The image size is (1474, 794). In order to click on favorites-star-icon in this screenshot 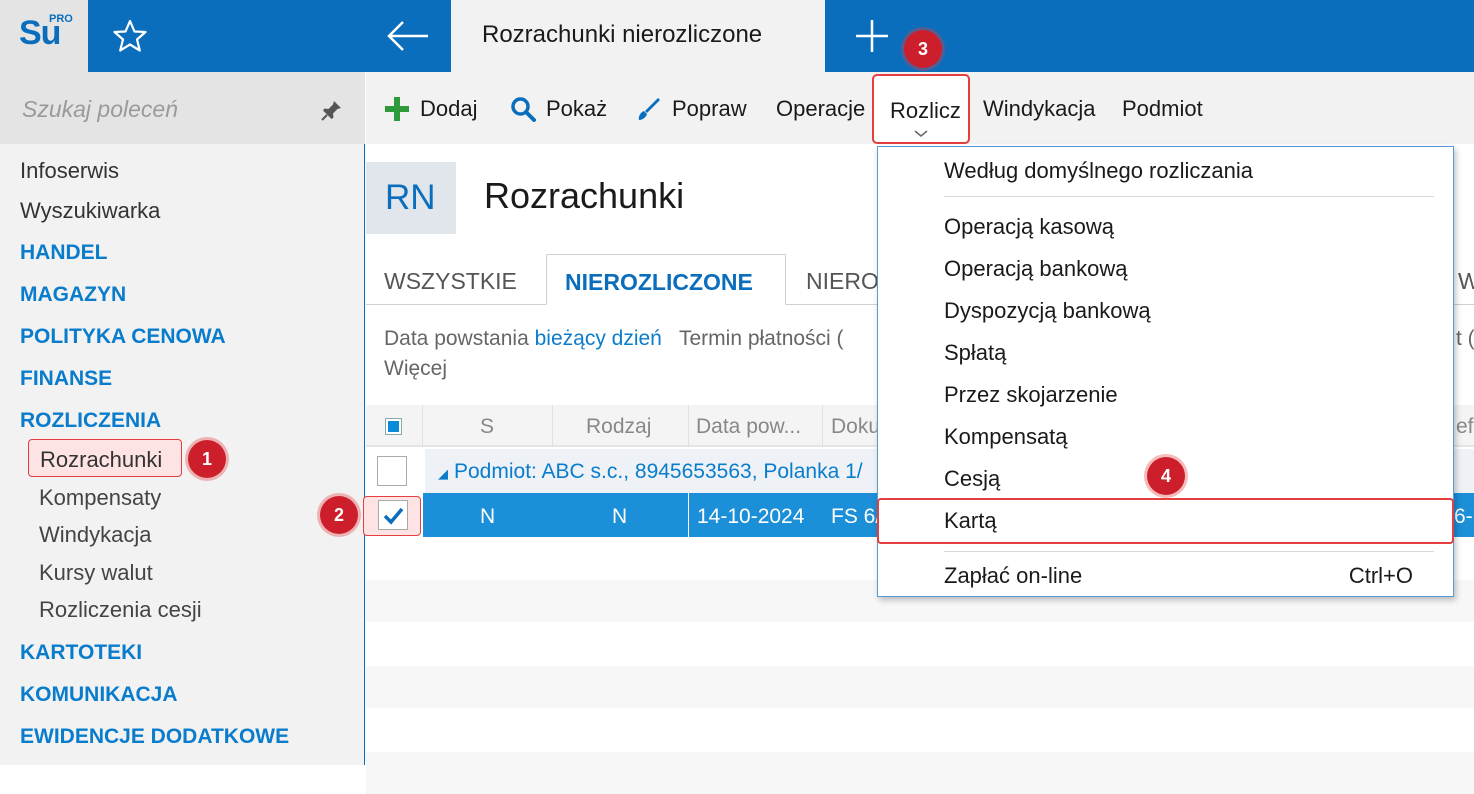, I will do `click(130, 36)`.